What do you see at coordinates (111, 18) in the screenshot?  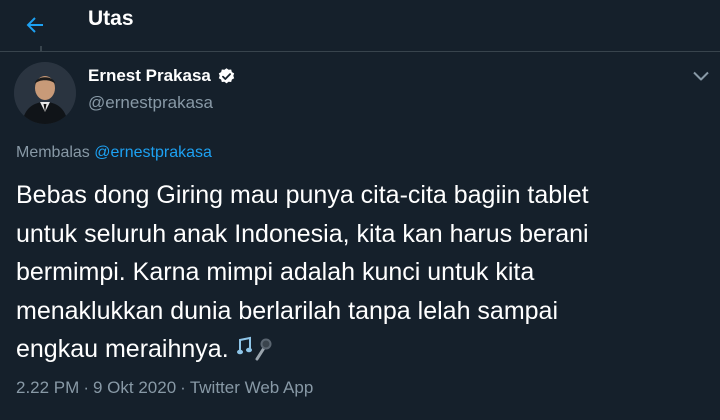 I see `page-title: Utas` at bounding box center [111, 18].